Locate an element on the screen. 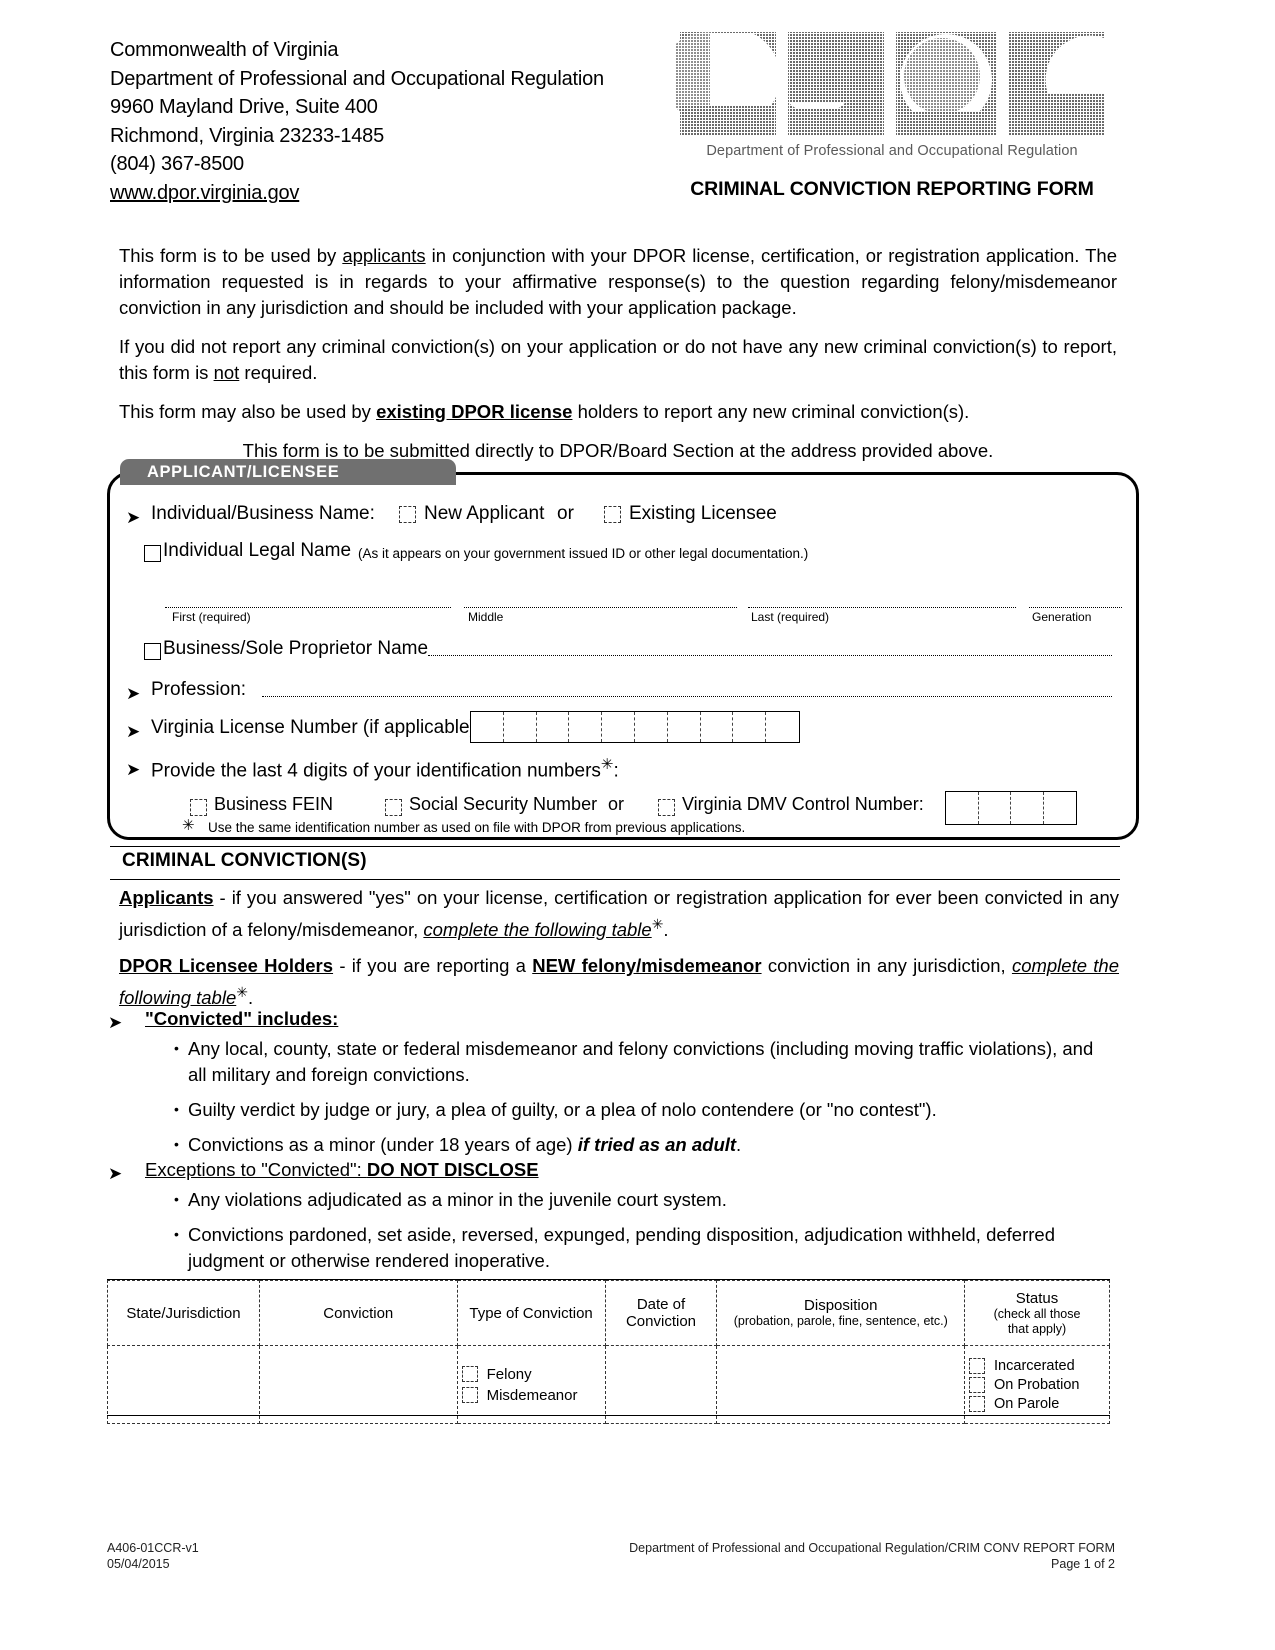  cell-date-of-conviction is located at coordinates (661, 1384).